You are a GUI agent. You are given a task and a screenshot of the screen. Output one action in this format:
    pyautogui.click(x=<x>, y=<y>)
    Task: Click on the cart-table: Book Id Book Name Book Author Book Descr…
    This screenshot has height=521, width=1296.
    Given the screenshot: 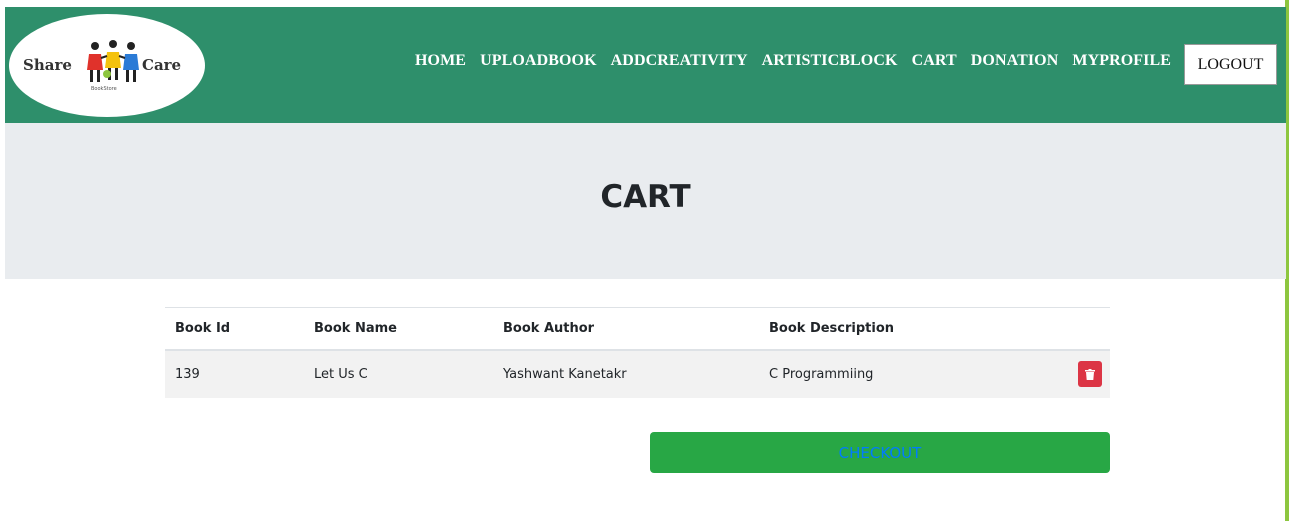 What is the action you would take?
    pyautogui.click(x=637, y=352)
    